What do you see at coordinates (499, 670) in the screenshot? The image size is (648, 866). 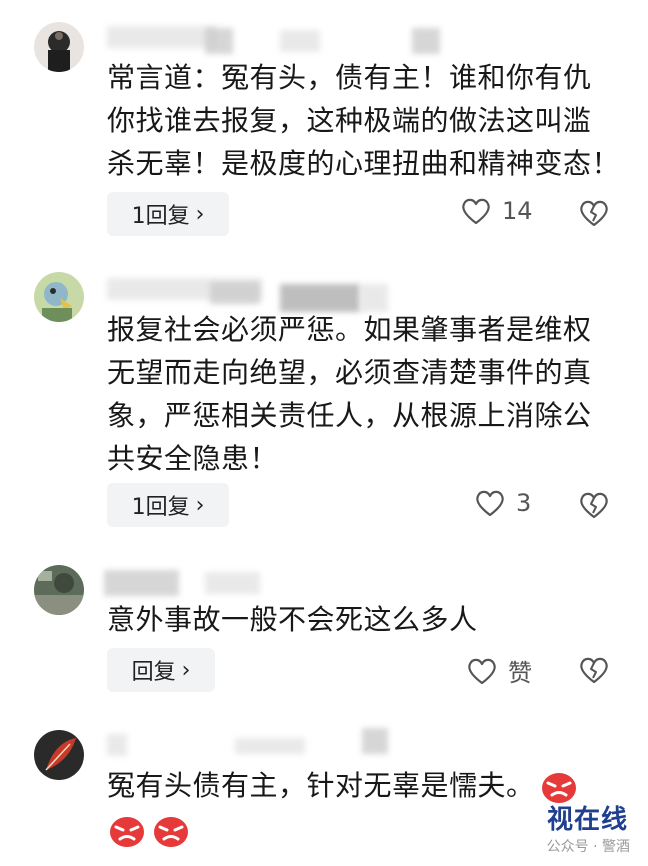 I see `like-button: 赞` at bounding box center [499, 670].